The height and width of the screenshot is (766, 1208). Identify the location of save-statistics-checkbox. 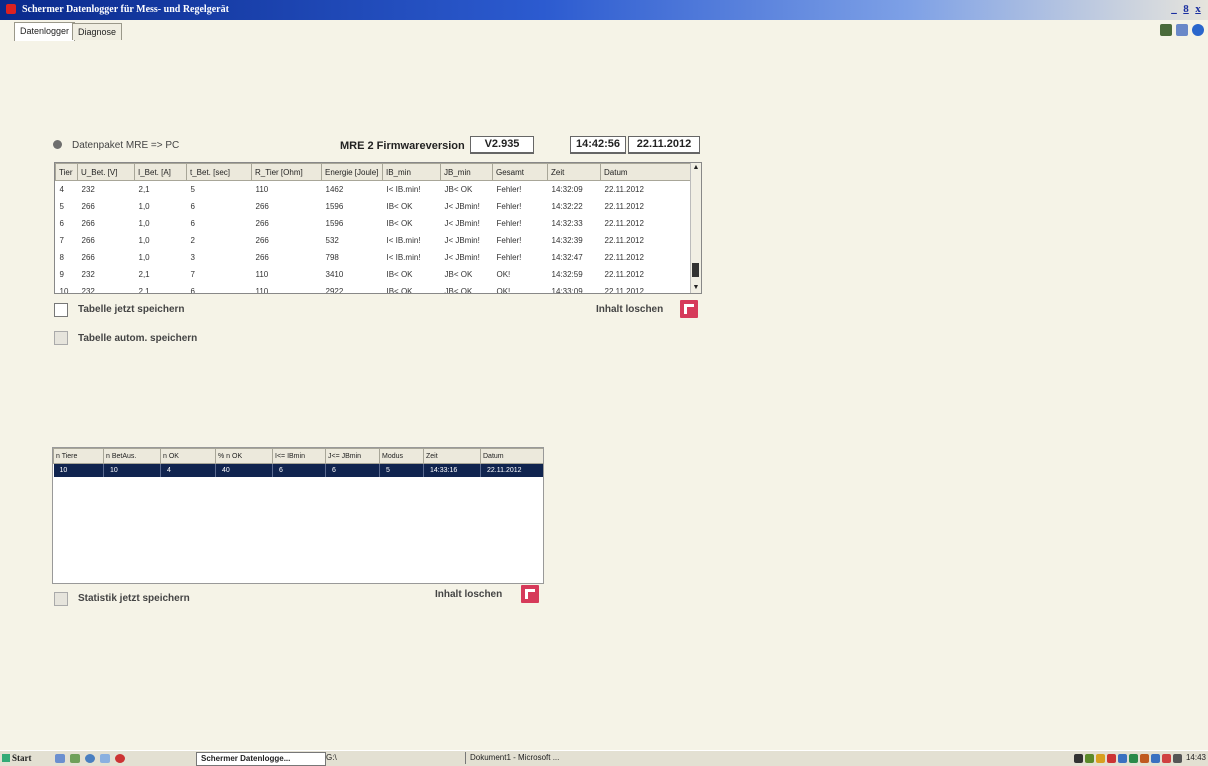
(61, 599).